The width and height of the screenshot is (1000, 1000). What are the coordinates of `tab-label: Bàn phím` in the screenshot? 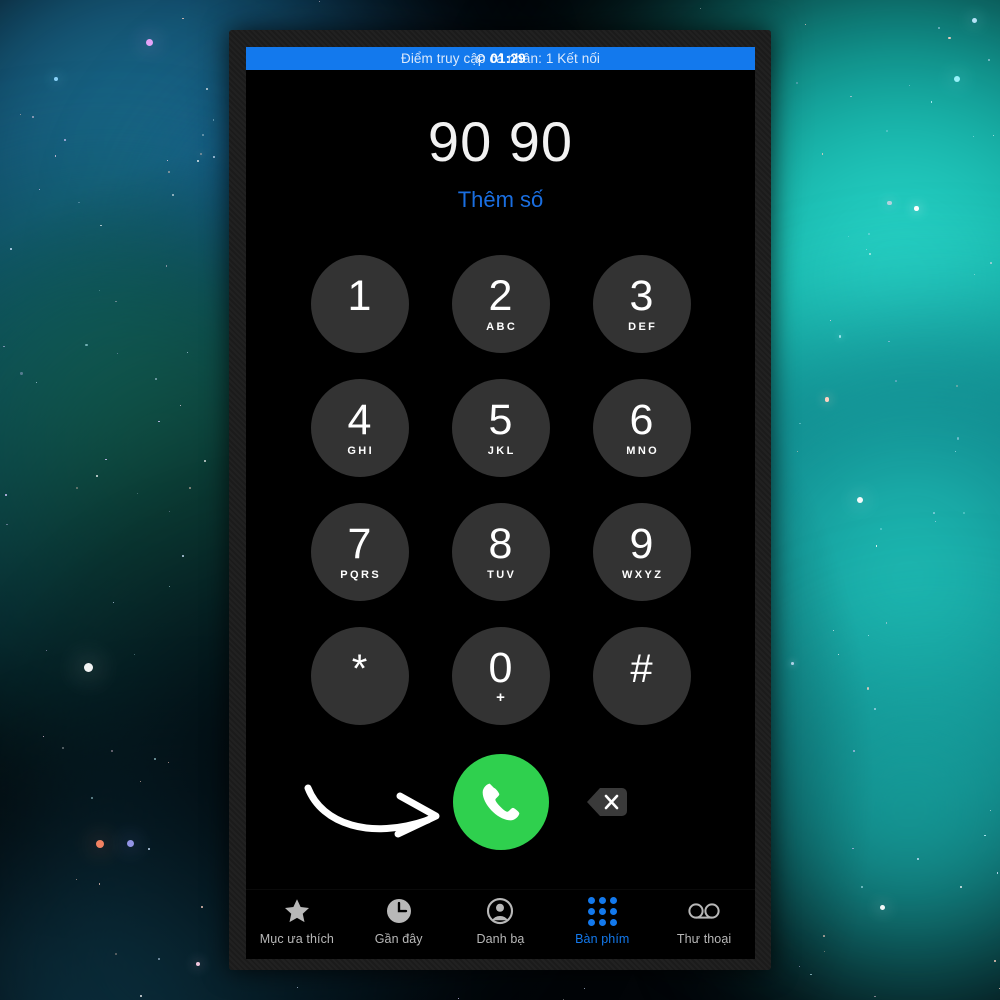 It's located at (602, 939).